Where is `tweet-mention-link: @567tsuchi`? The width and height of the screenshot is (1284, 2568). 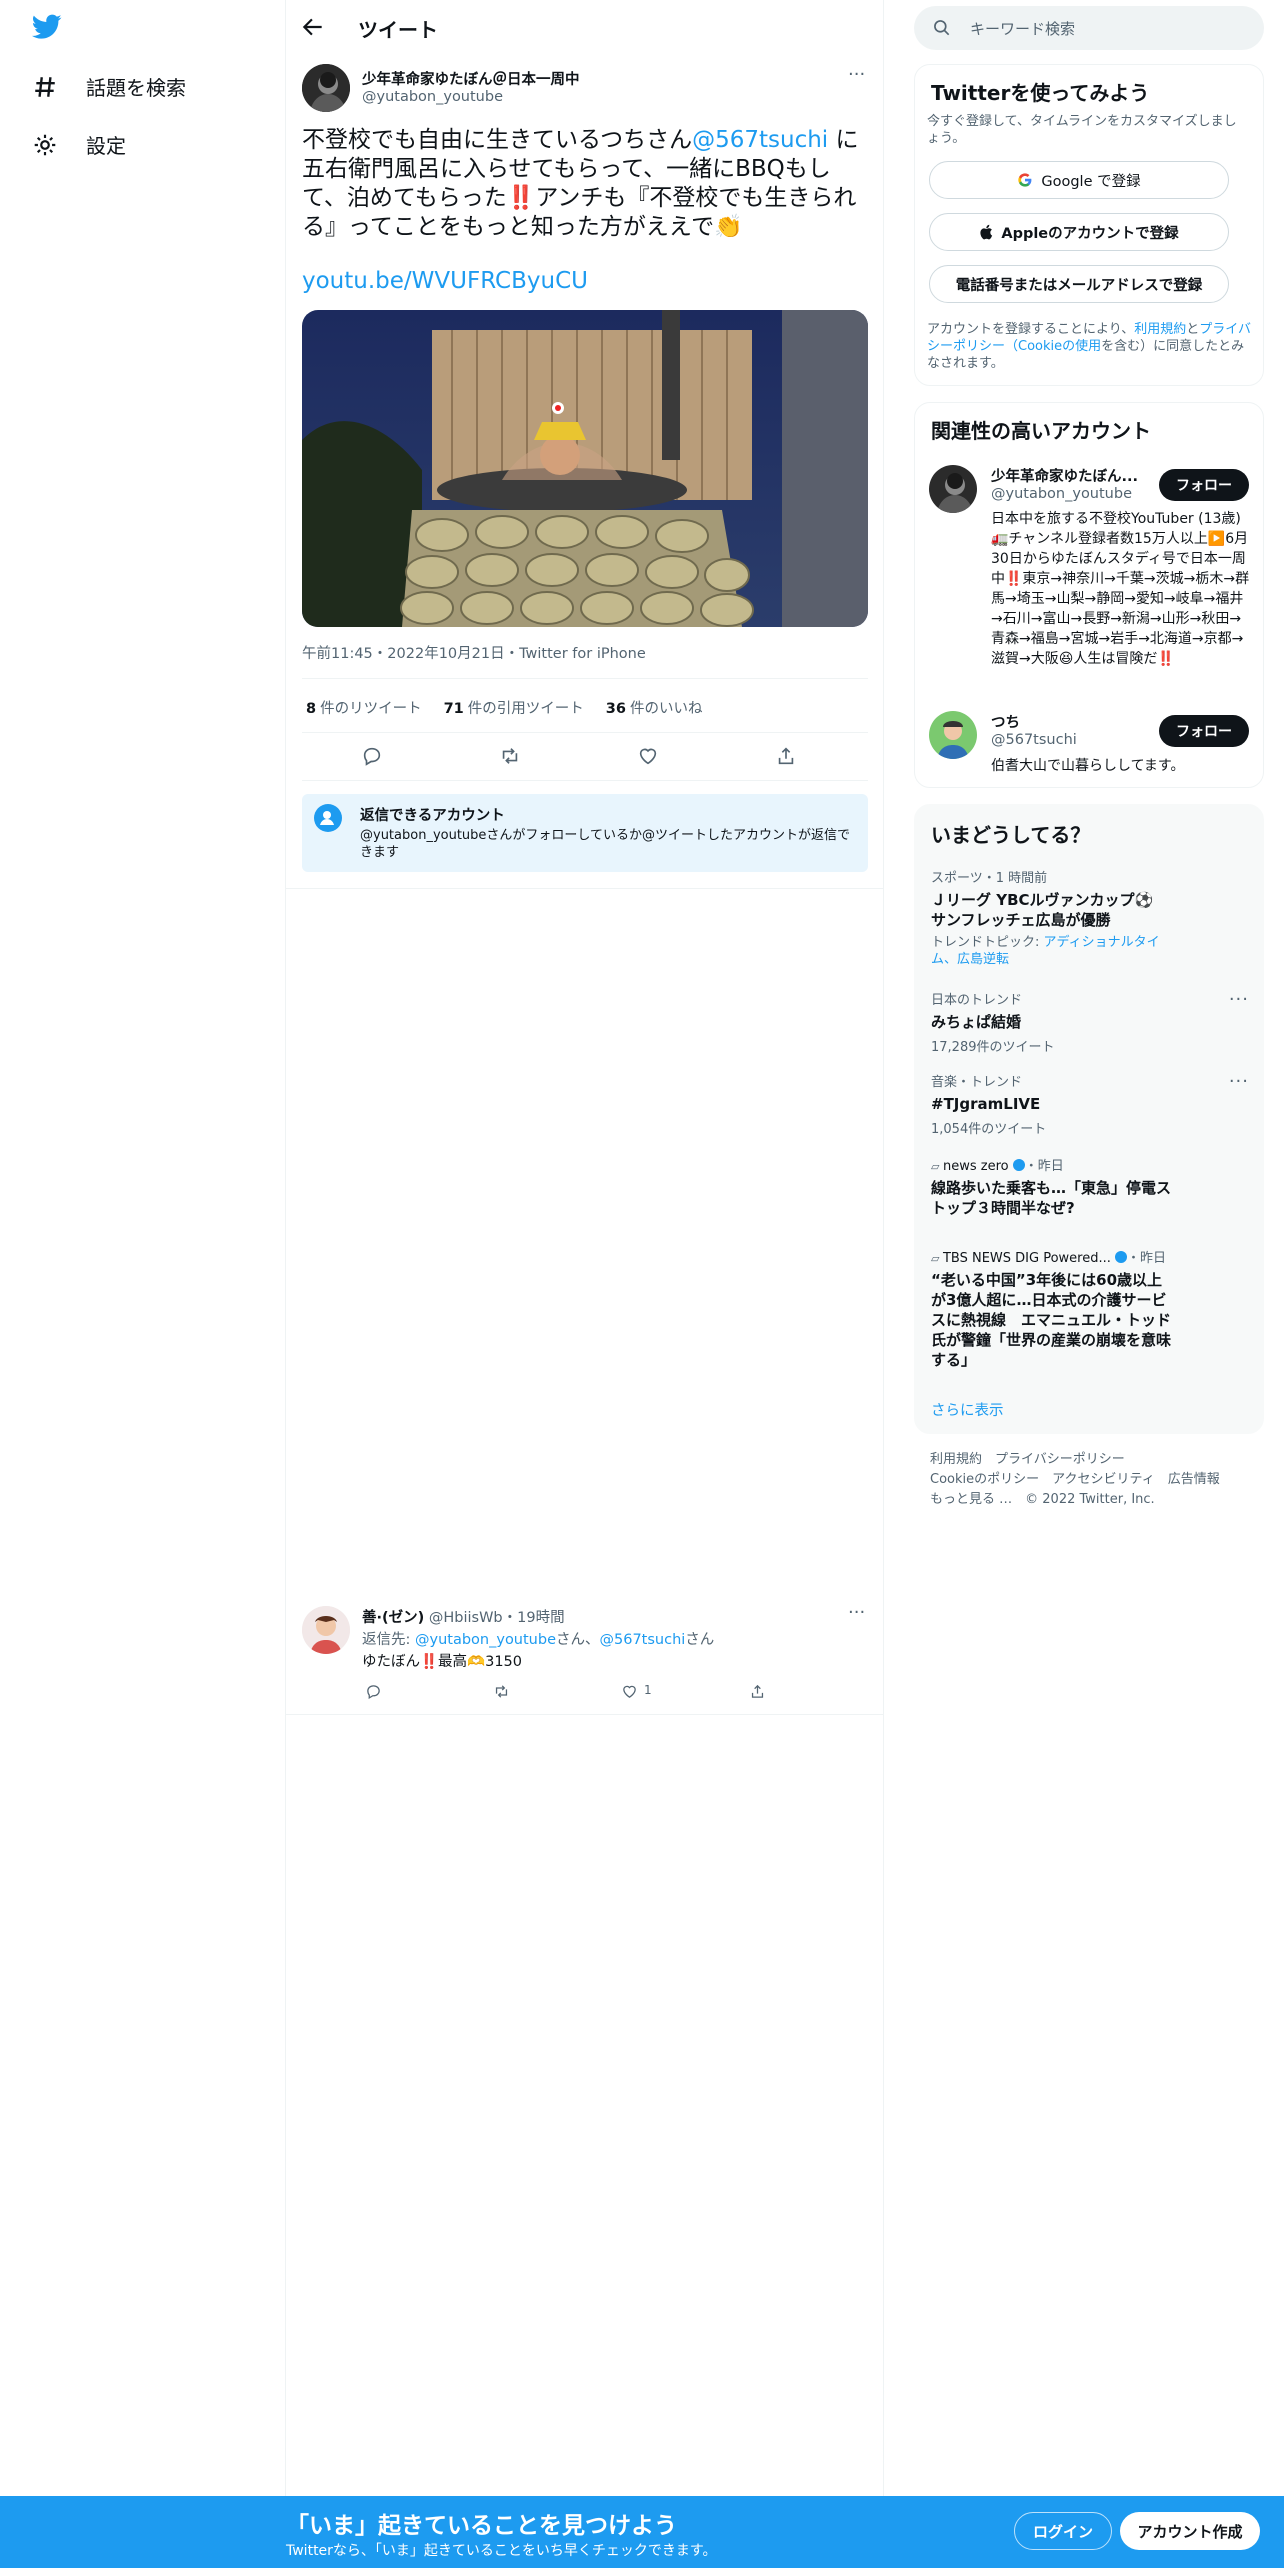
tweet-mention-link: @567tsuchi is located at coordinates (760, 140).